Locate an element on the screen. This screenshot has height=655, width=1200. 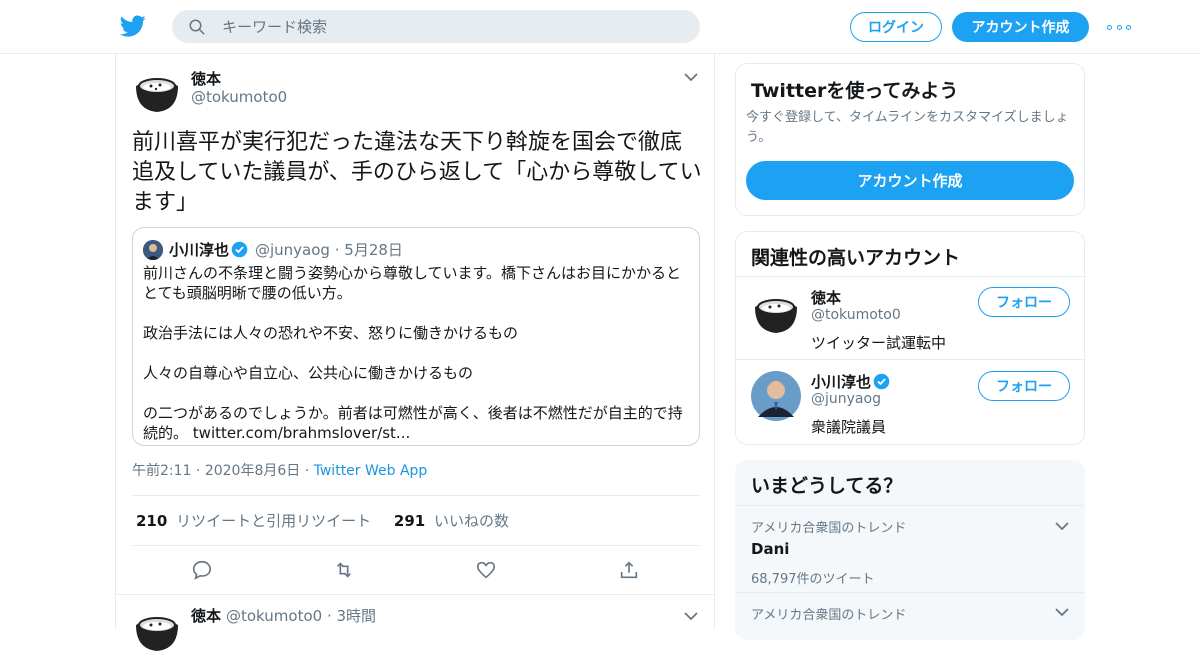
quote-date: 5月28日 is located at coordinates (373, 250).